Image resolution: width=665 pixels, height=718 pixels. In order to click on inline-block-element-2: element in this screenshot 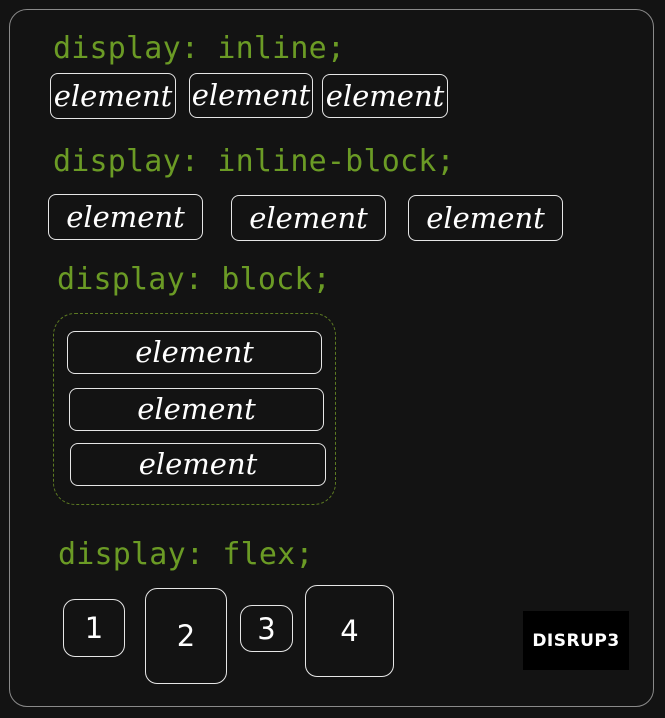, I will do `click(308, 218)`.